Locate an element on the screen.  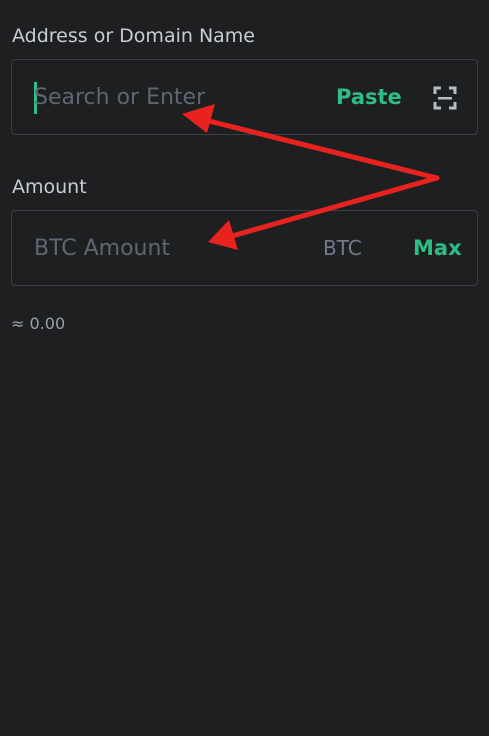
fiat-estimate: ≈ 0.00 is located at coordinates (38, 323).